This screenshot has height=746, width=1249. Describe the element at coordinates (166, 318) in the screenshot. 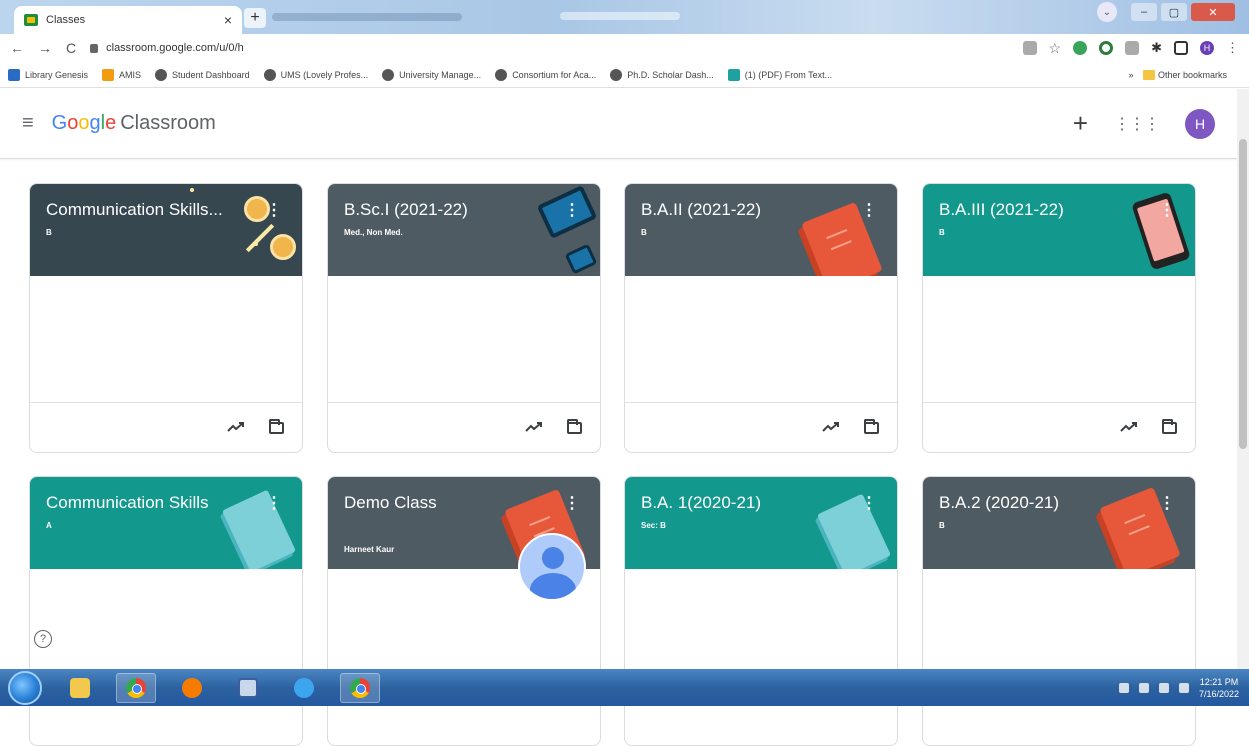

I see `class-card: Communication Skills... B ⋮` at that location.